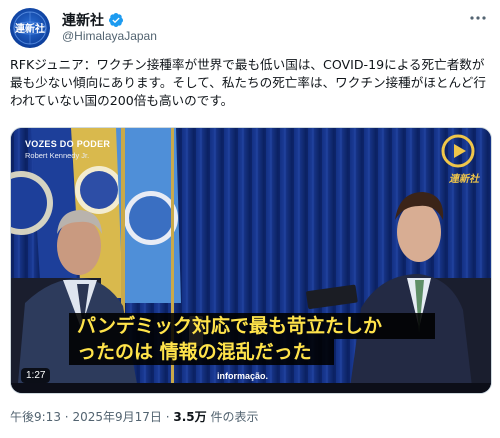 The height and width of the screenshot is (438, 500). Describe the element at coordinates (36, 375) in the screenshot. I see `video-duration-badge: 1:27` at that location.